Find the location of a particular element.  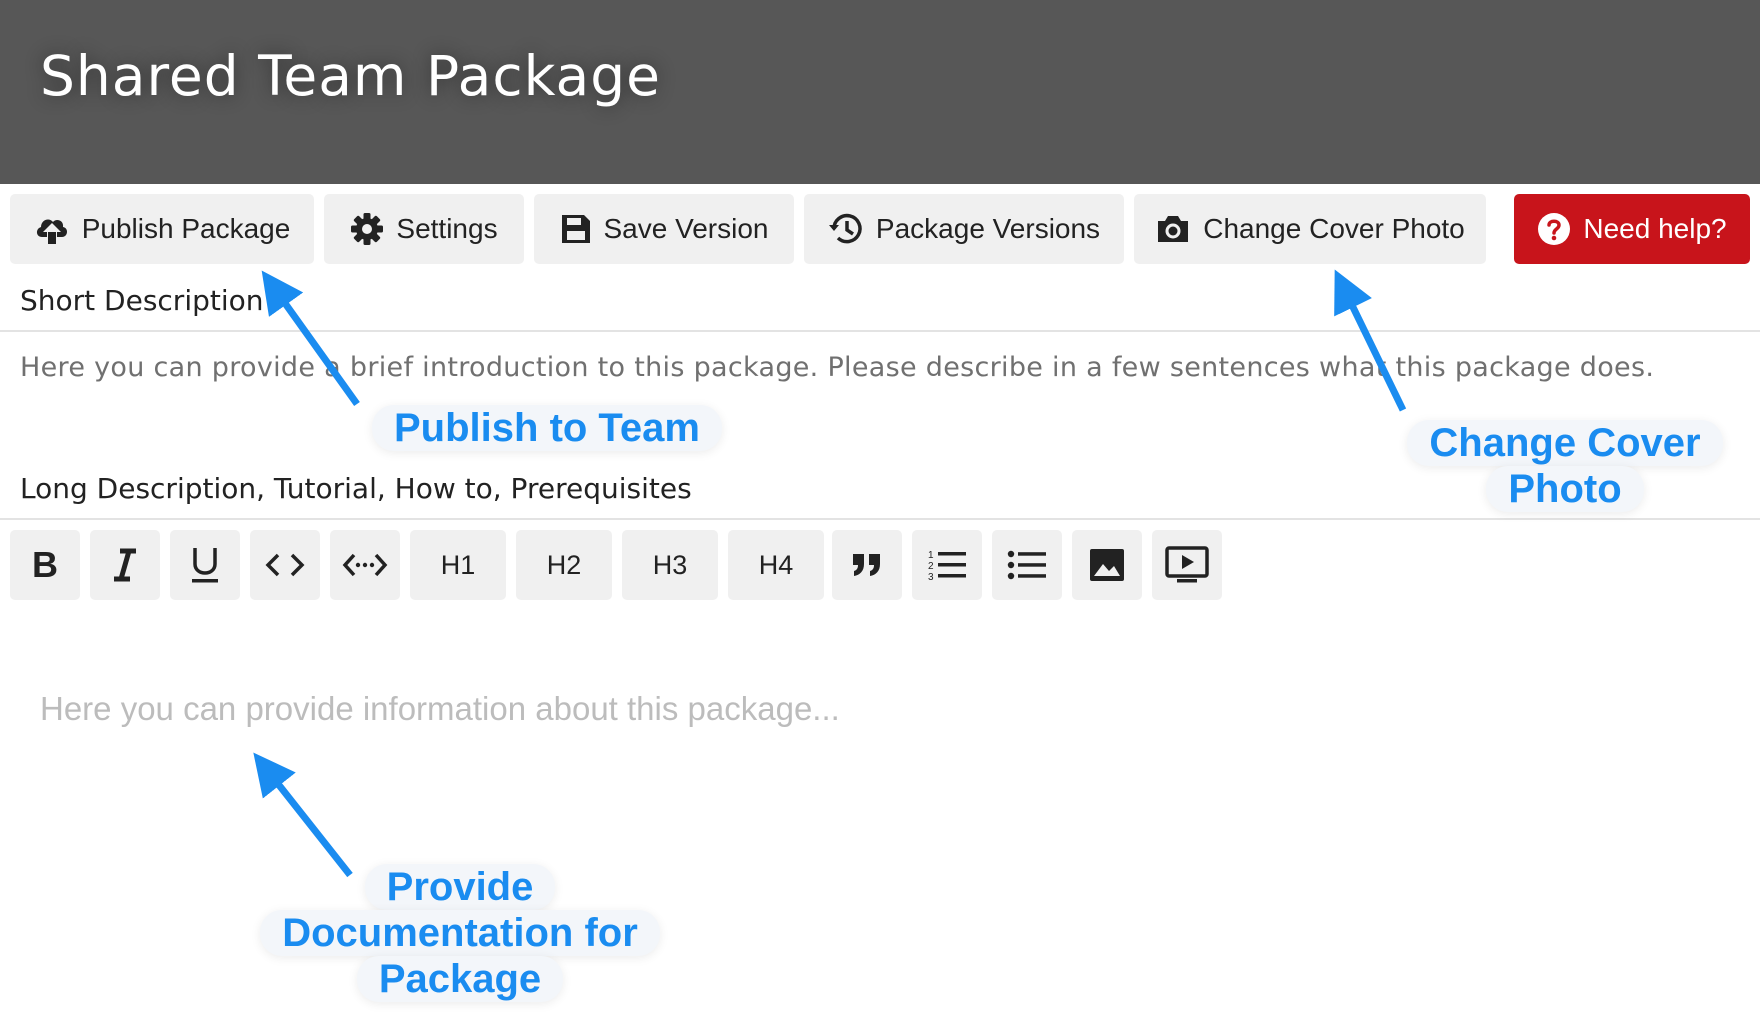

save-version-button: Save Version is located at coordinates (664, 229).